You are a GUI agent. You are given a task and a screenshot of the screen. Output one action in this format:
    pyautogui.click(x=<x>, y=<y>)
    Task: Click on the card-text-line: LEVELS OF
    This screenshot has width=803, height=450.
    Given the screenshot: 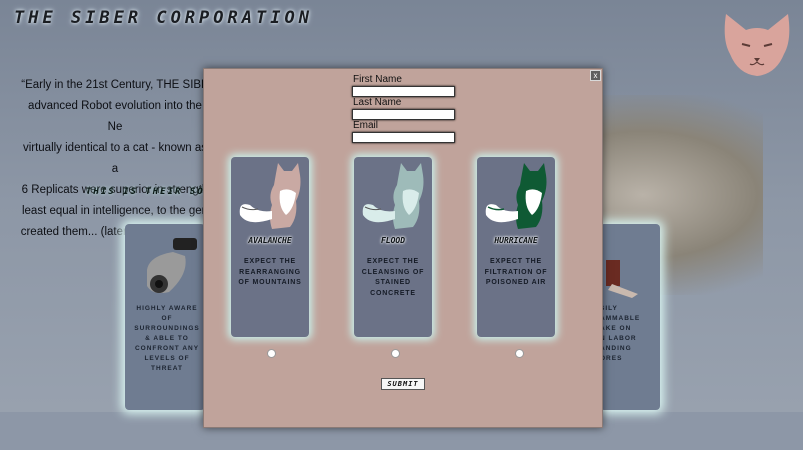 What is the action you would take?
    pyautogui.click(x=167, y=358)
    